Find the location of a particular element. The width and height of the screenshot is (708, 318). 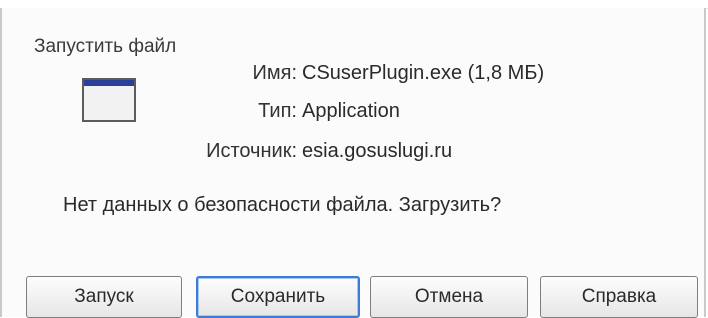

group-title: Запустить файл is located at coordinates (105, 46).